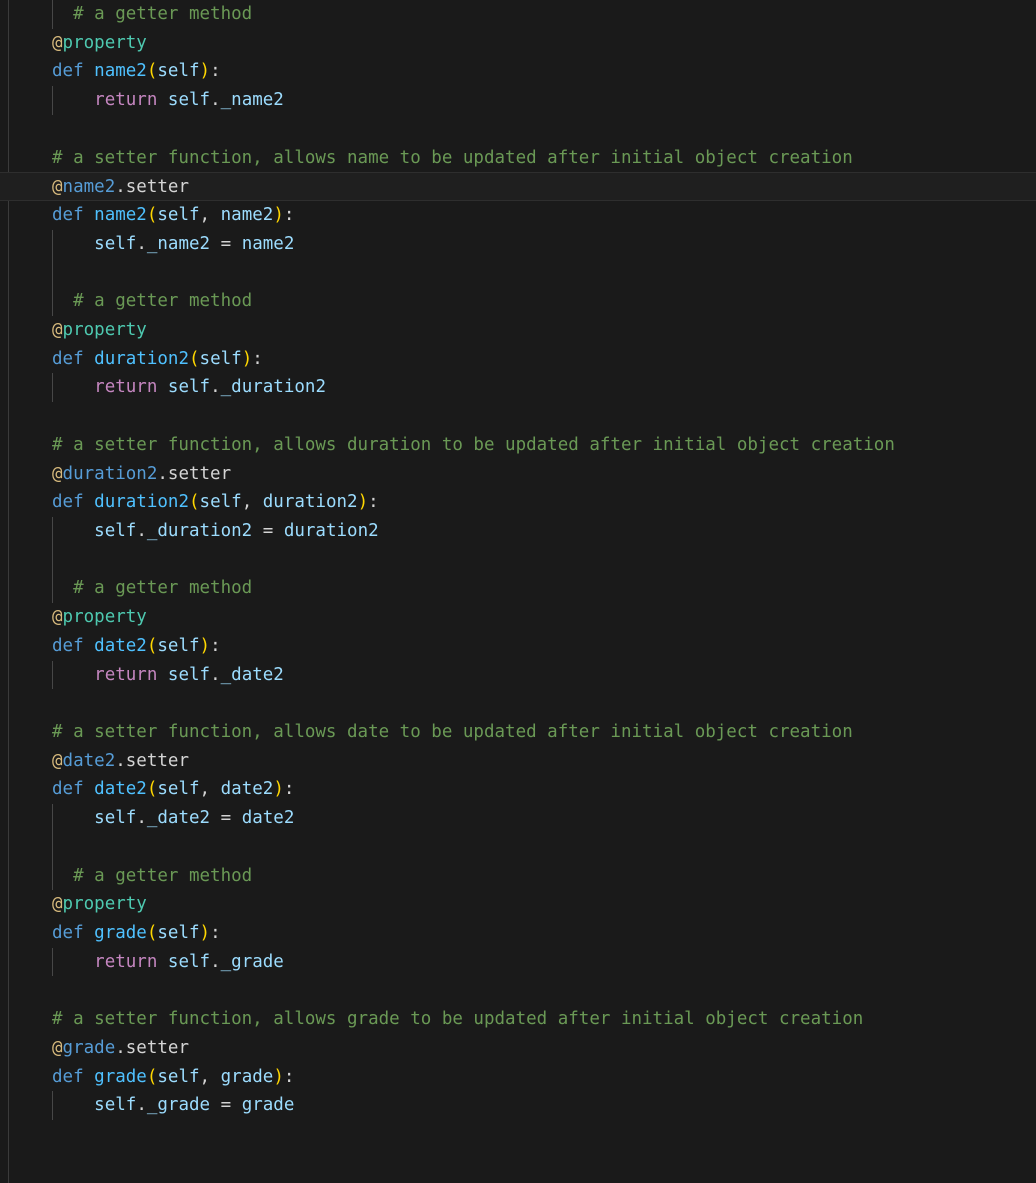 The width and height of the screenshot is (1036, 1183). I want to click on code-line: @grade.setter, so click(518, 1048).